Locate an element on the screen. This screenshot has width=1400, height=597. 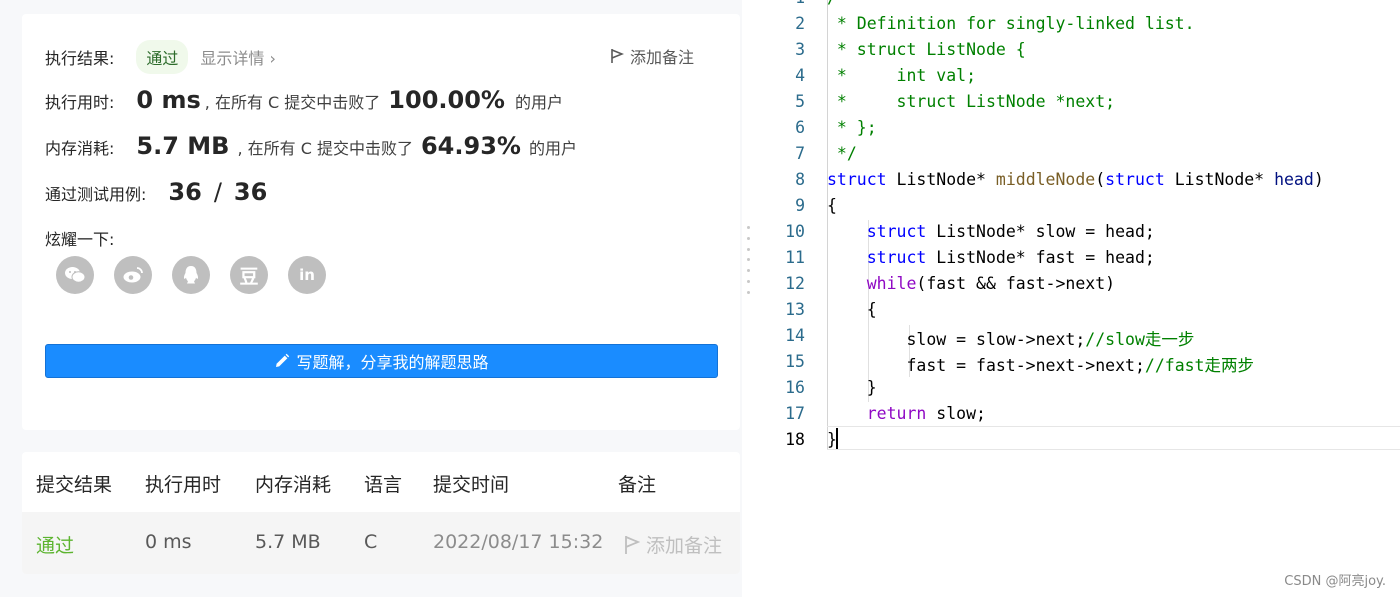
col-header-language: 语言 is located at coordinates (383, 485).